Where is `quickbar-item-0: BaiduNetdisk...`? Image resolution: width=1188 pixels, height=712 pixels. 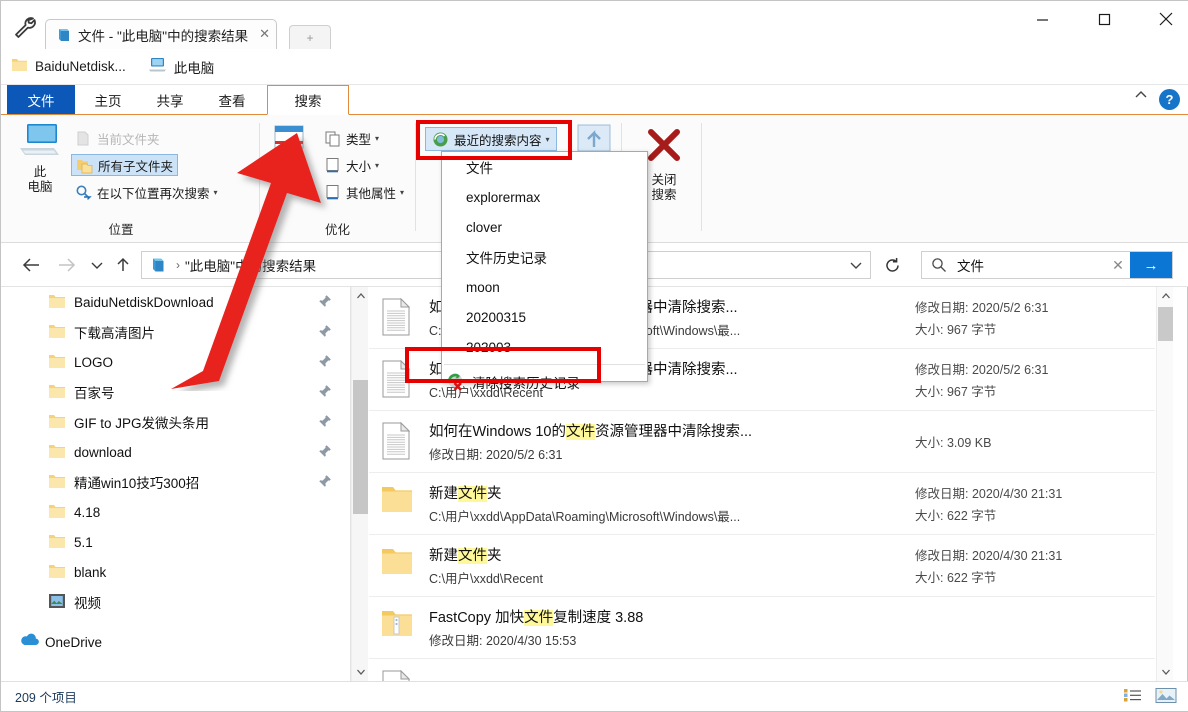 quickbar-item-0: BaiduNetdisk... is located at coordinates (68, 67).